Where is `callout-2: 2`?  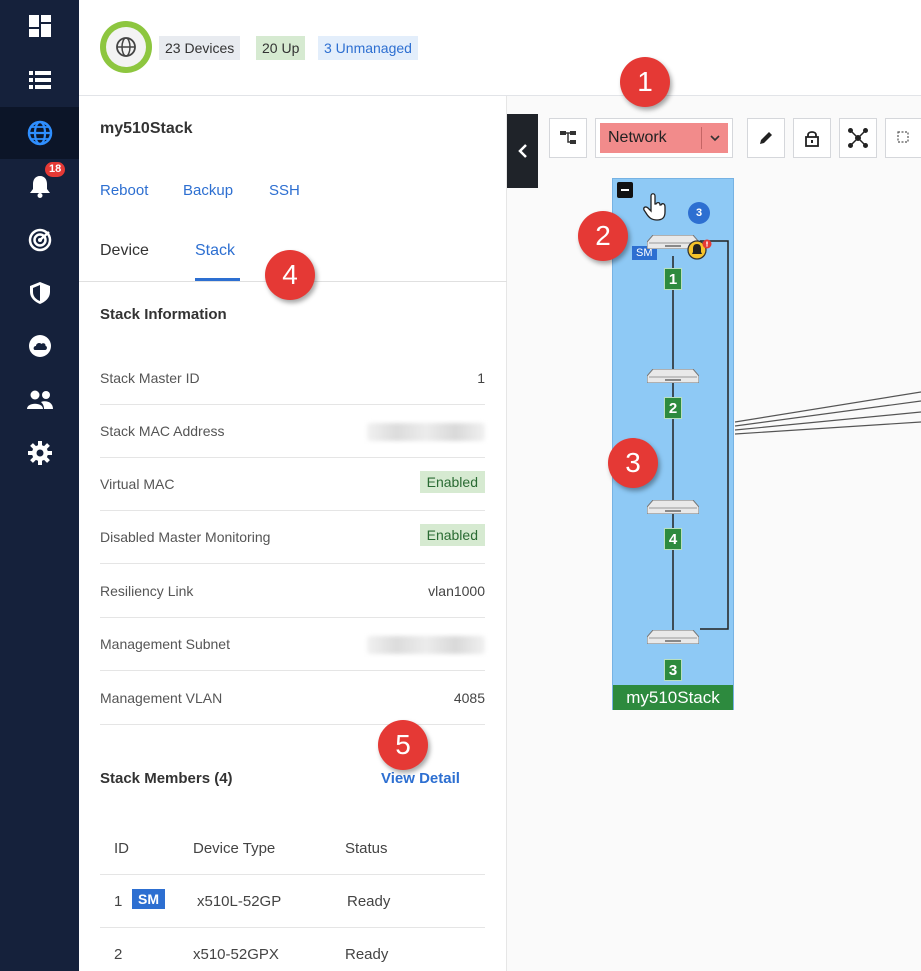 callout-2: 2 is located at coordinates (603, 236).